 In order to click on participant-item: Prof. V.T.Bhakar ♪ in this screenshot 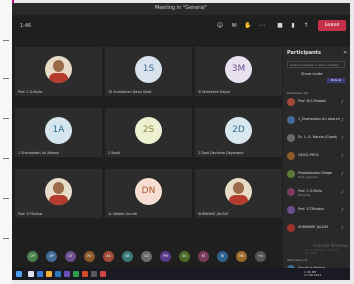, I will do `click(317, 211)`.